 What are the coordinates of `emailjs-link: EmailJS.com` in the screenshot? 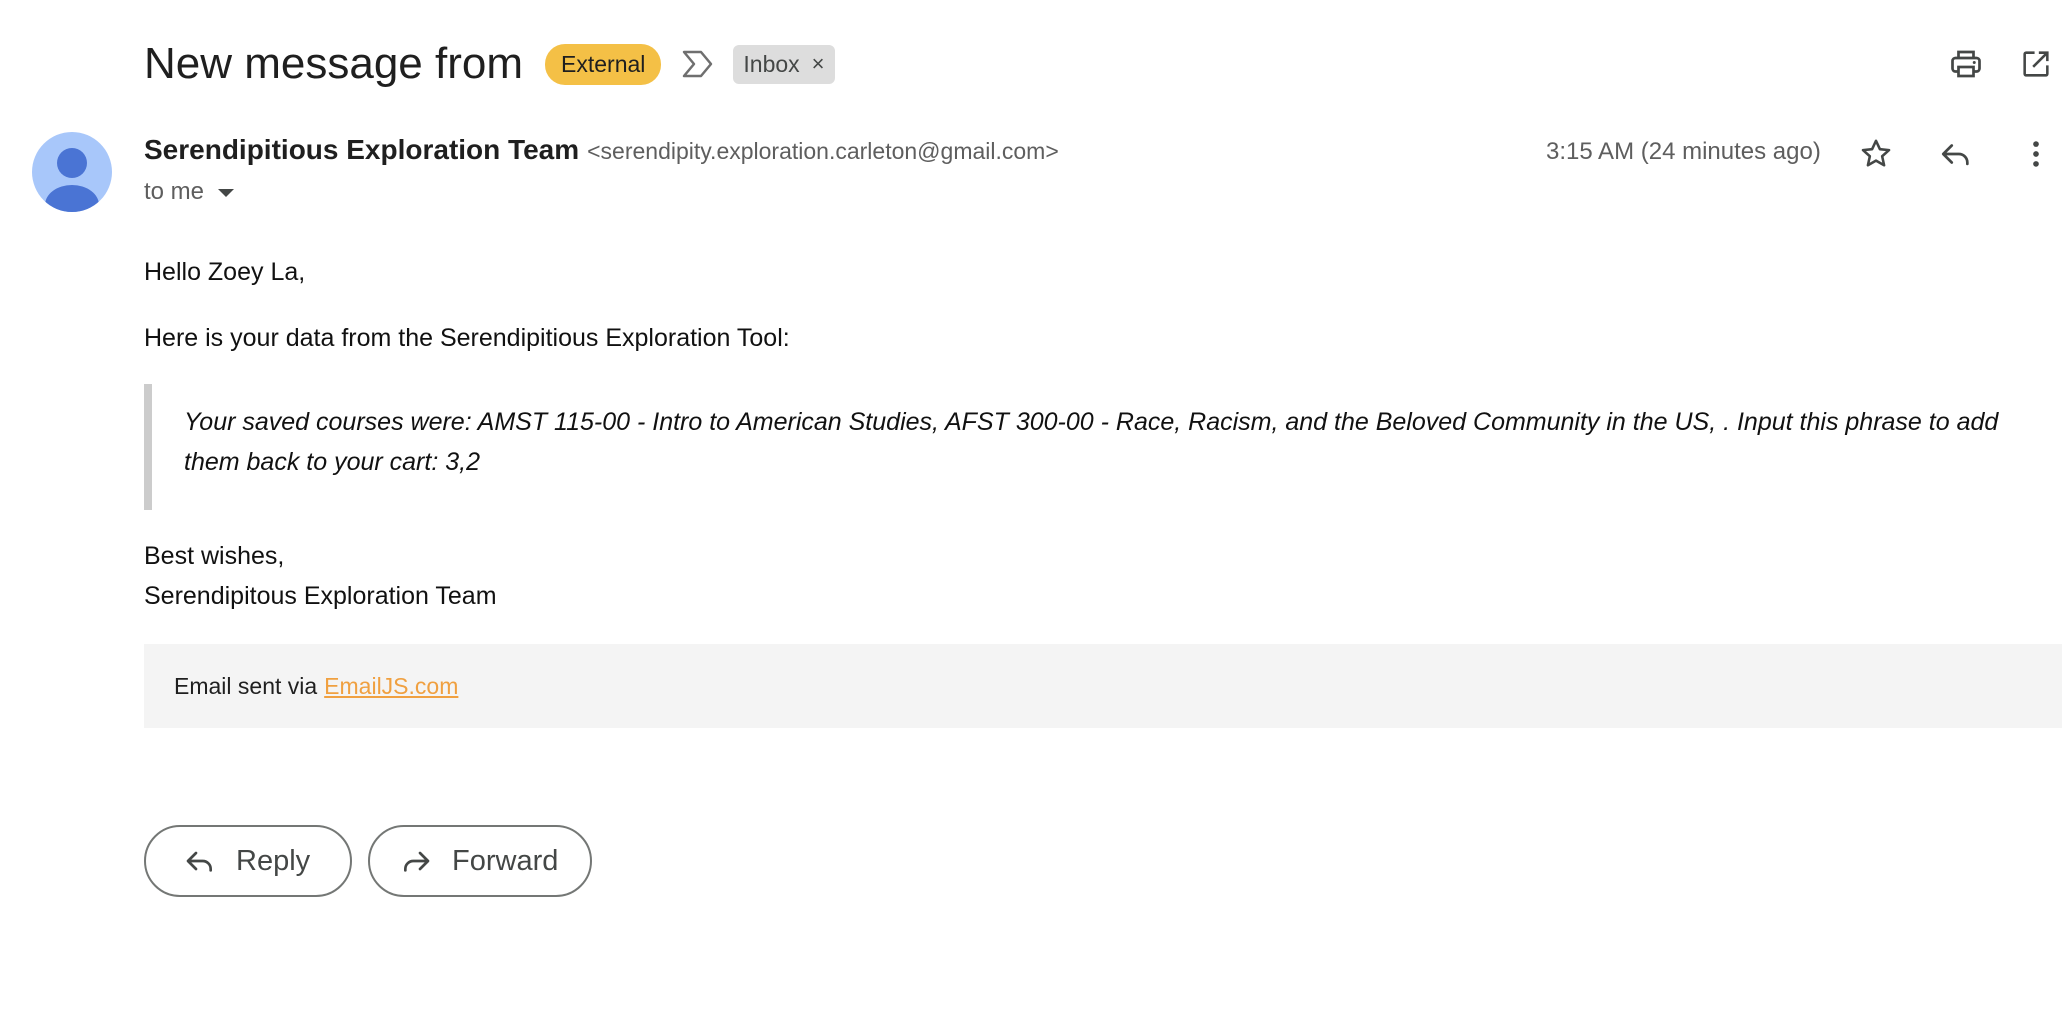 It's located at (391, 686).